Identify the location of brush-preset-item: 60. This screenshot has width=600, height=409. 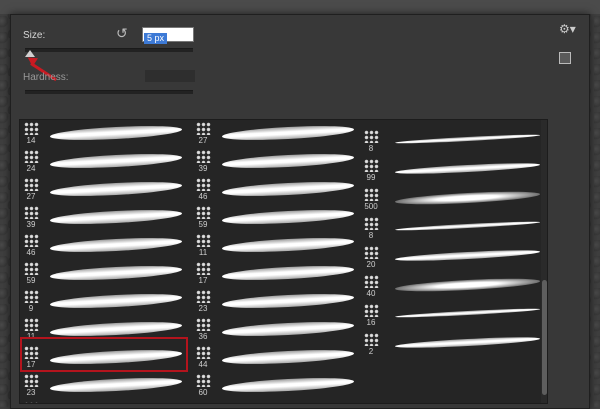
(274, 385).